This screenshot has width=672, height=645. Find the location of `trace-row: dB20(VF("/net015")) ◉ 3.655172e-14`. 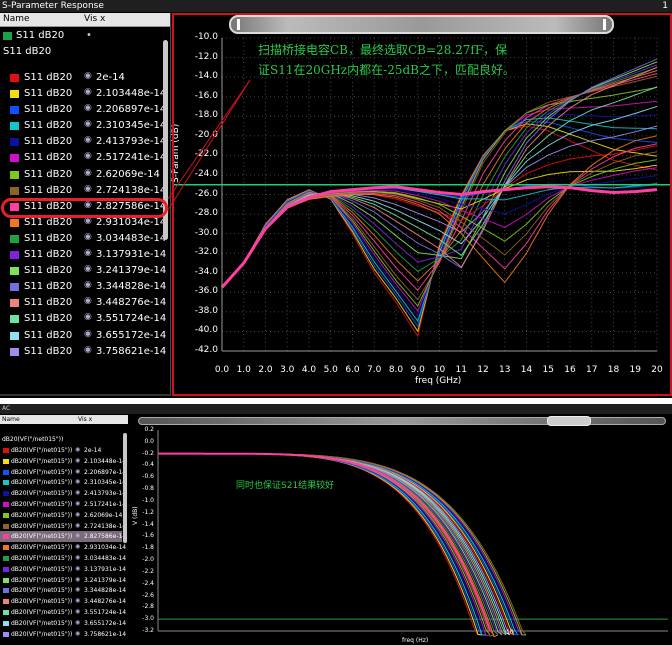

trace-row: dB20(VF("/net015")) ◉ 3.655172e-14 is located at coordinates (63, 623).